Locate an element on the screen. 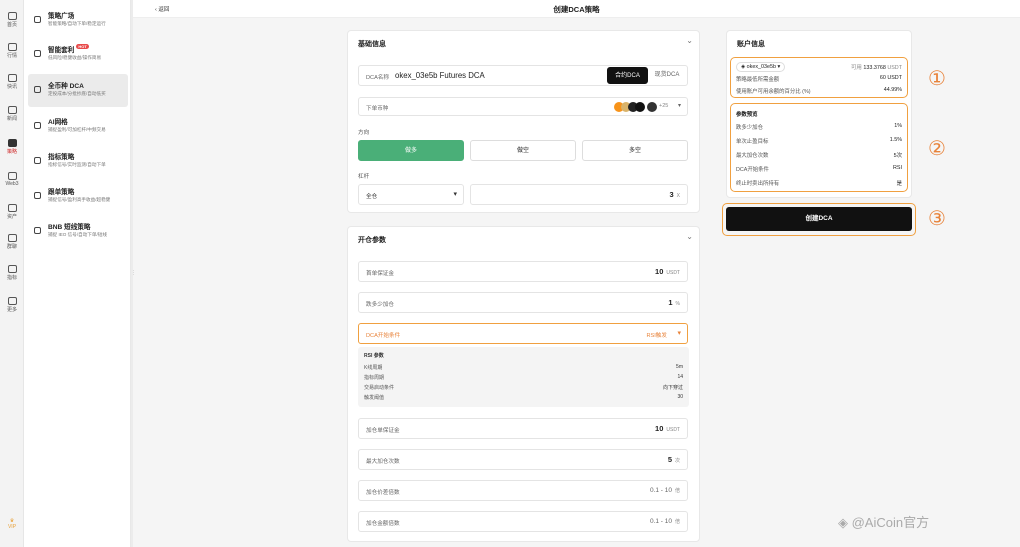  home-icon is located at coordinates (12, 16).